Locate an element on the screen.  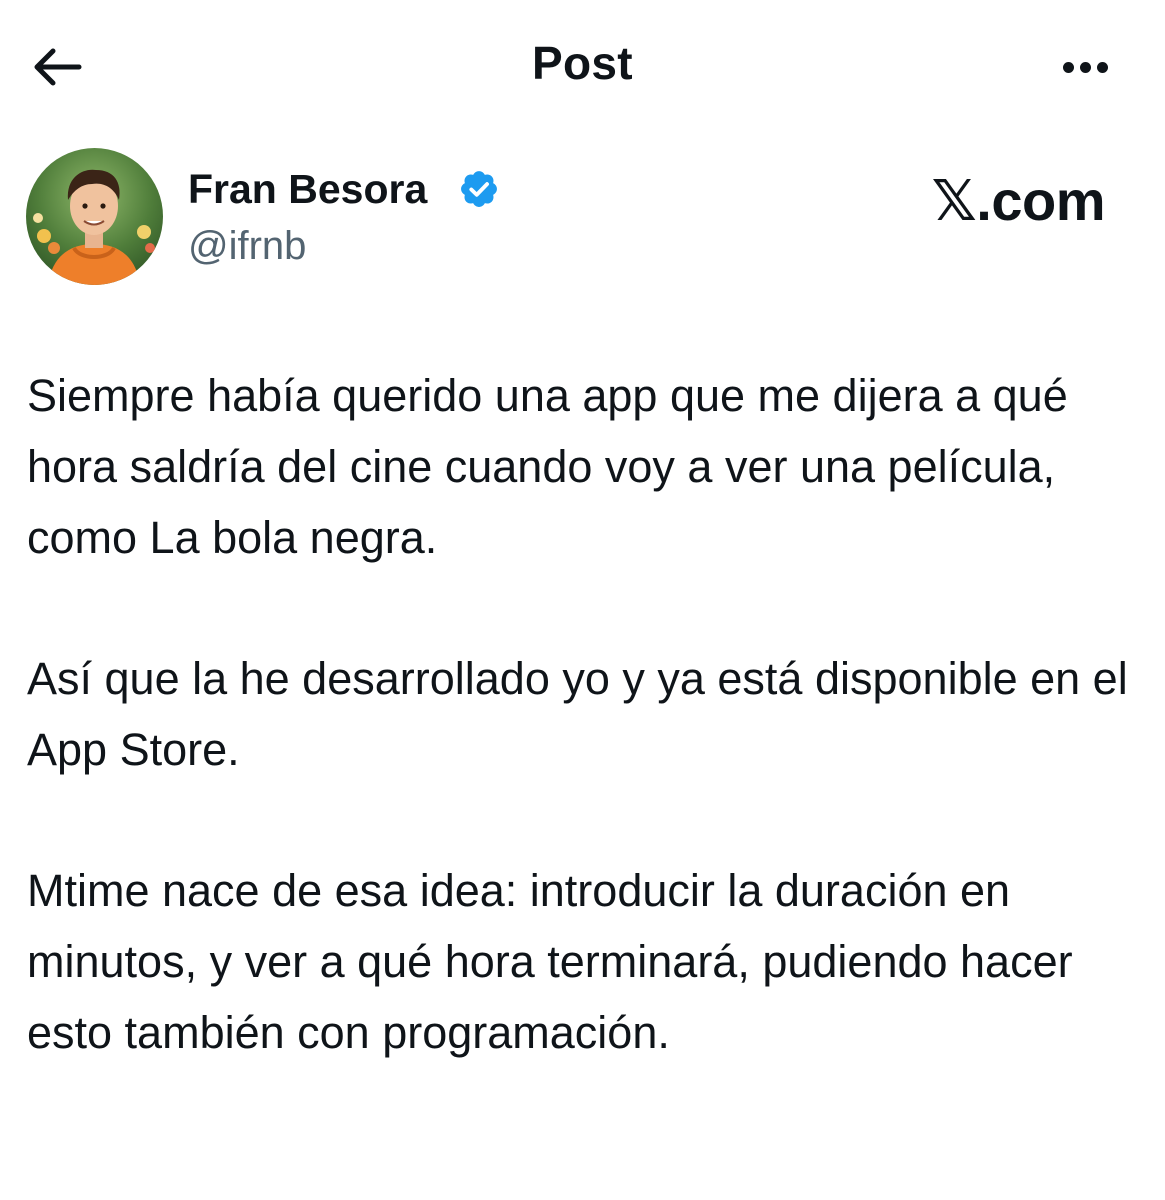
page-title: Post is located at coordinates (582, 63).